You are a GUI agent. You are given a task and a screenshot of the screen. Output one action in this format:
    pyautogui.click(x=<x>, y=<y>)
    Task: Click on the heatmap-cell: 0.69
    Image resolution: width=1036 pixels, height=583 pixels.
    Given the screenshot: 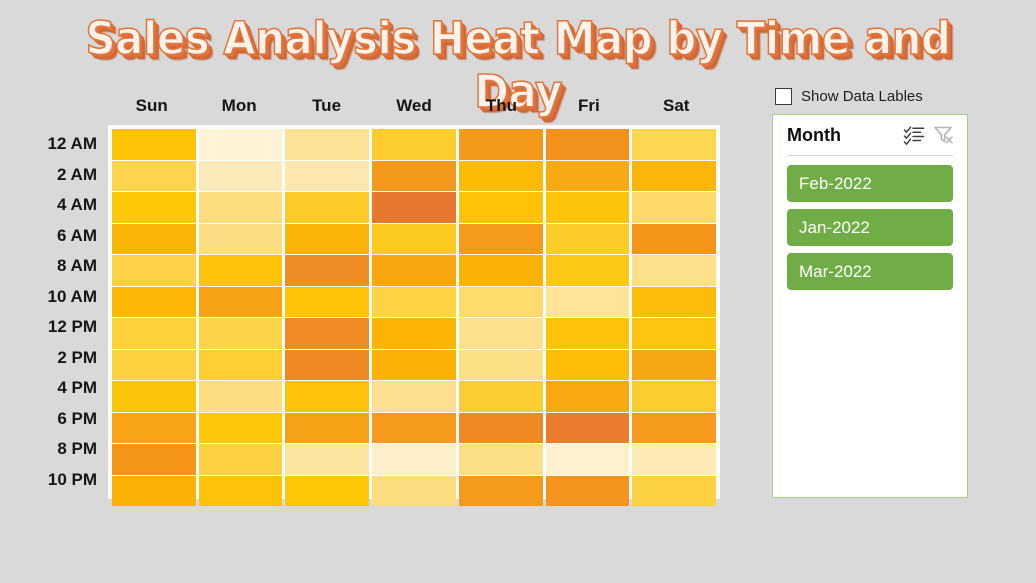 What is the action you would take?
    pyautogui.click(x=327, y=207)
    